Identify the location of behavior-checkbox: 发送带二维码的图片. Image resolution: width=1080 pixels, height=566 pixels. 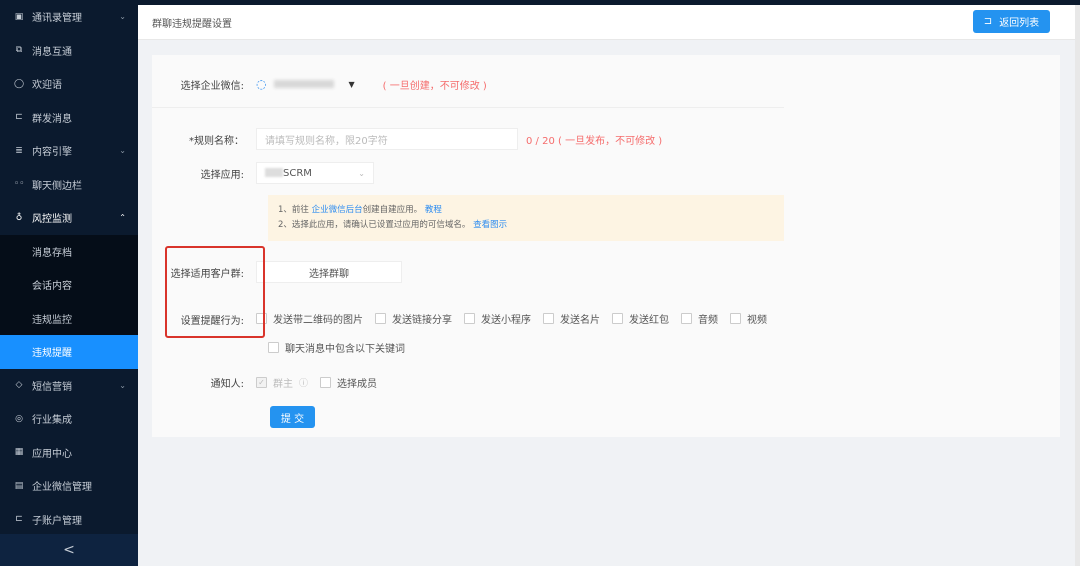
(309, 318).